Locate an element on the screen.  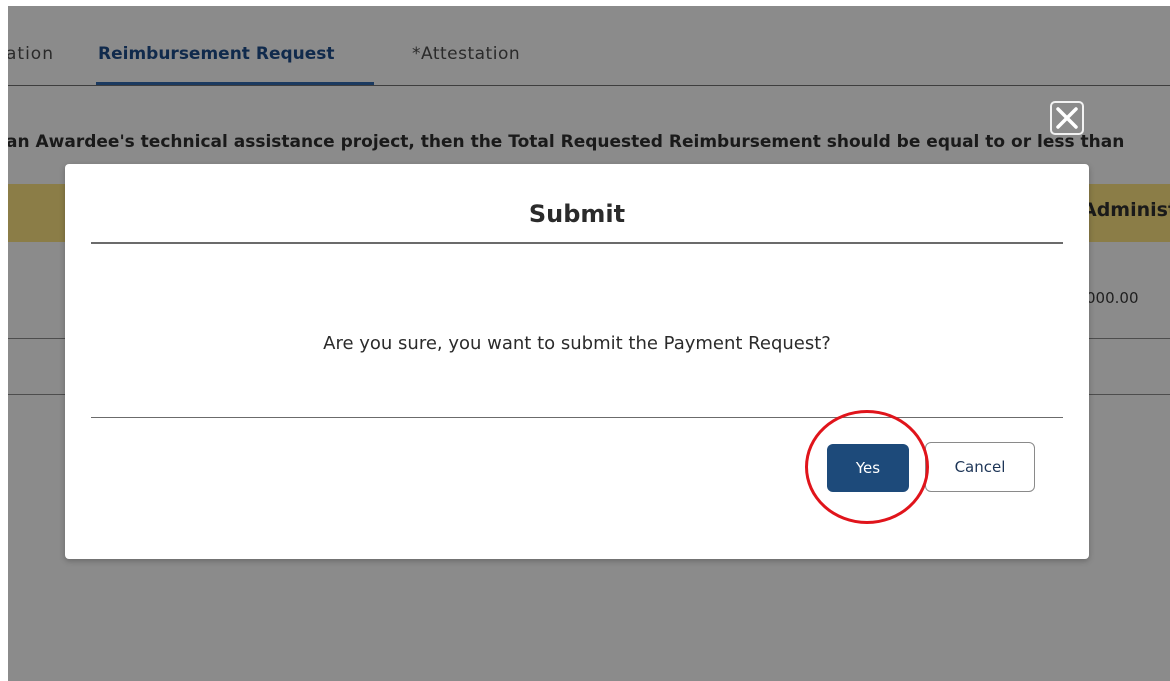
cancel-button: Cancel is located at coordinates (980, 467).